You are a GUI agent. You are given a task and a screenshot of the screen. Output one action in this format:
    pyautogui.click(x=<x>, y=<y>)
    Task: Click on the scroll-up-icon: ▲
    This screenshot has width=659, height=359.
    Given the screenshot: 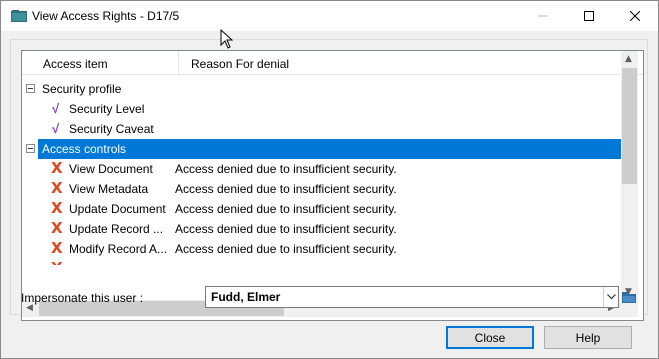 What is the action you would take?
    pyautogui.click(x=628, y=59)
    